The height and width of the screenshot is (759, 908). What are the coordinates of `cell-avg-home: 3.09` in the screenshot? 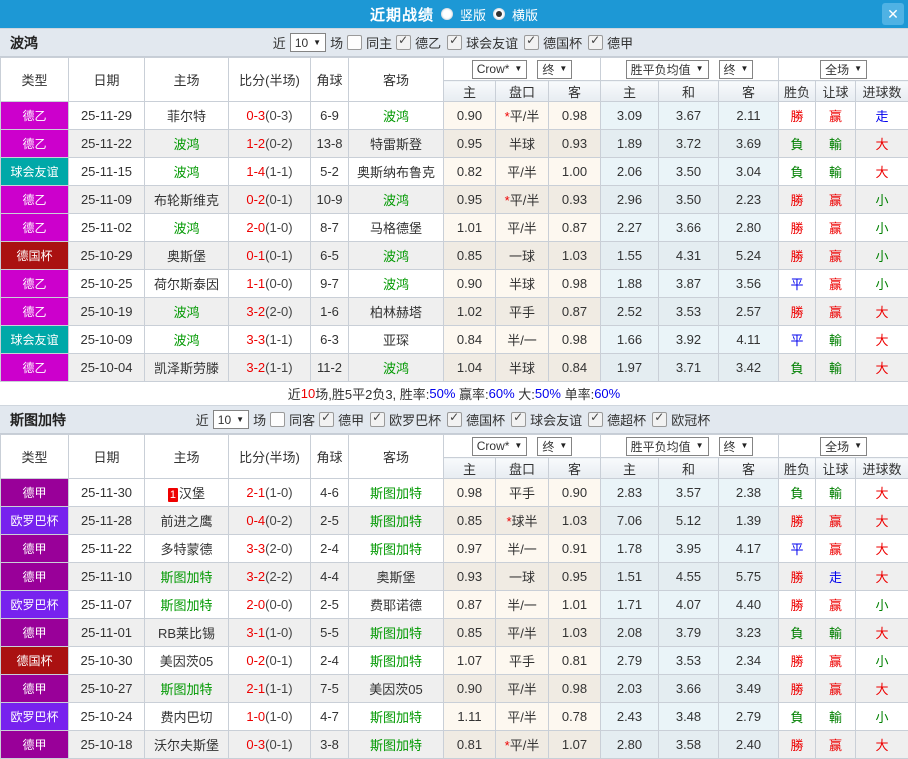 It's located at (630, 116).